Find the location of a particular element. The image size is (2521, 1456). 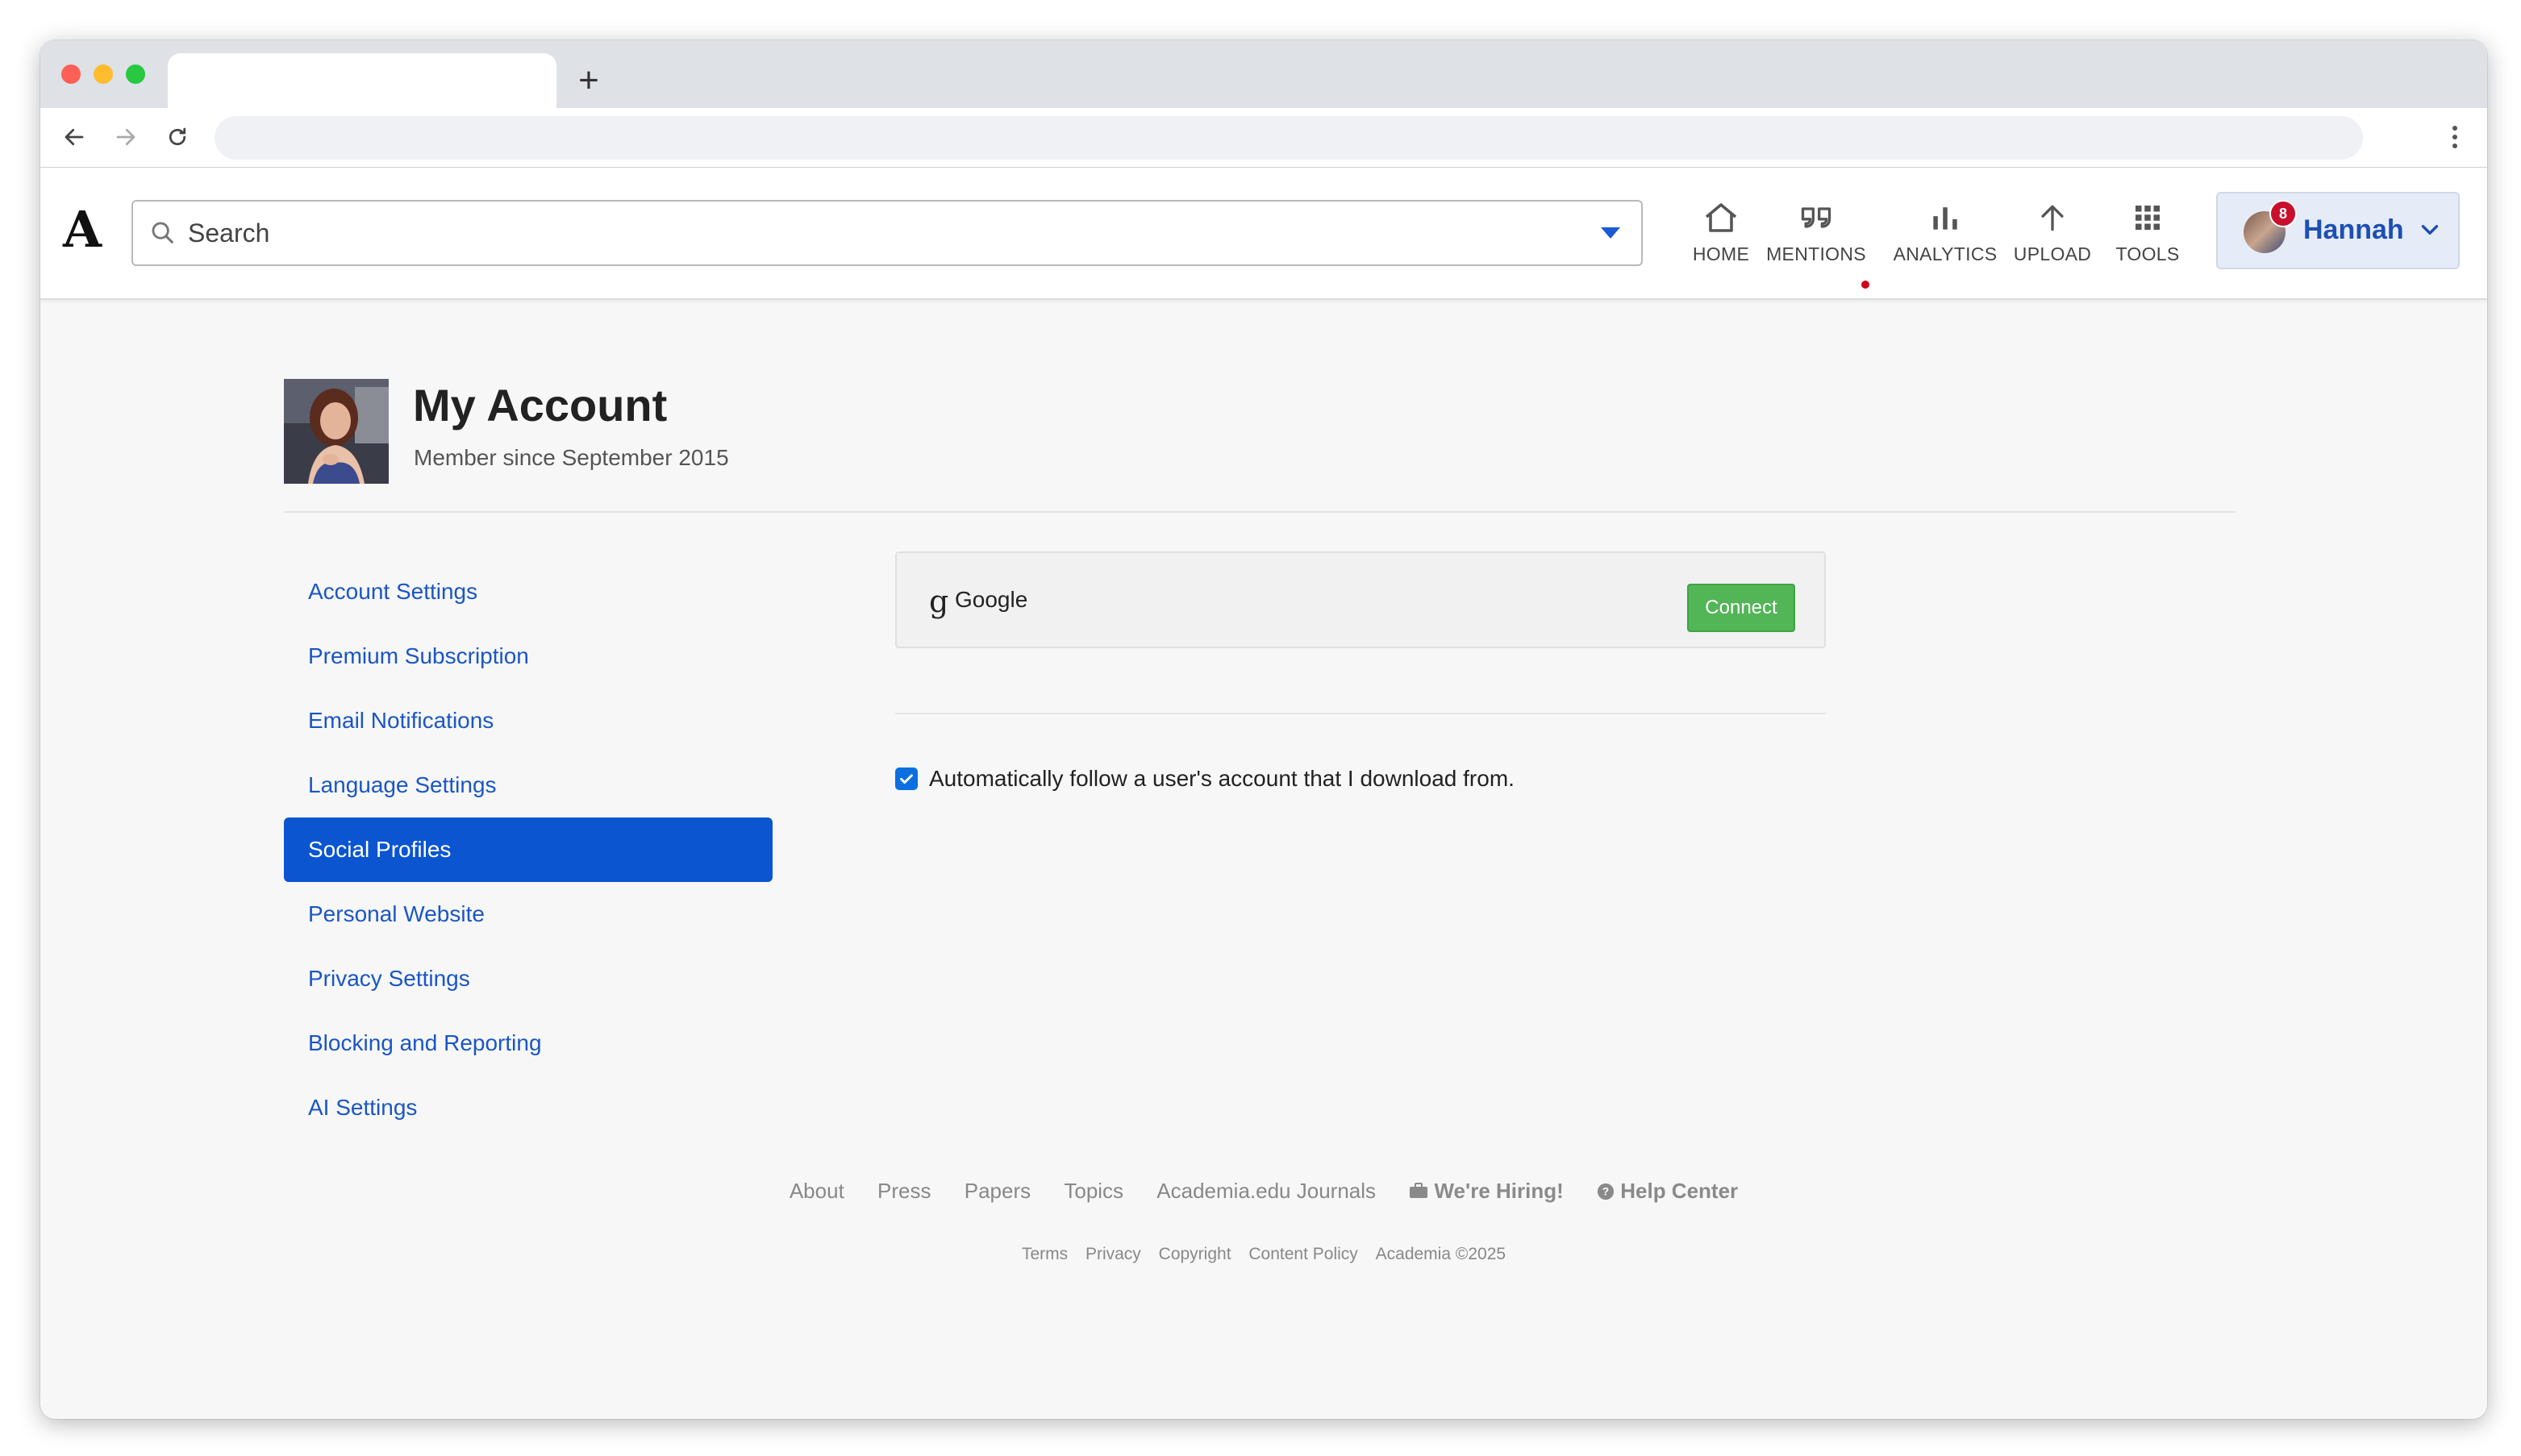

user-menu-button: 8 Hannah is located at coordinates (2338, 231).